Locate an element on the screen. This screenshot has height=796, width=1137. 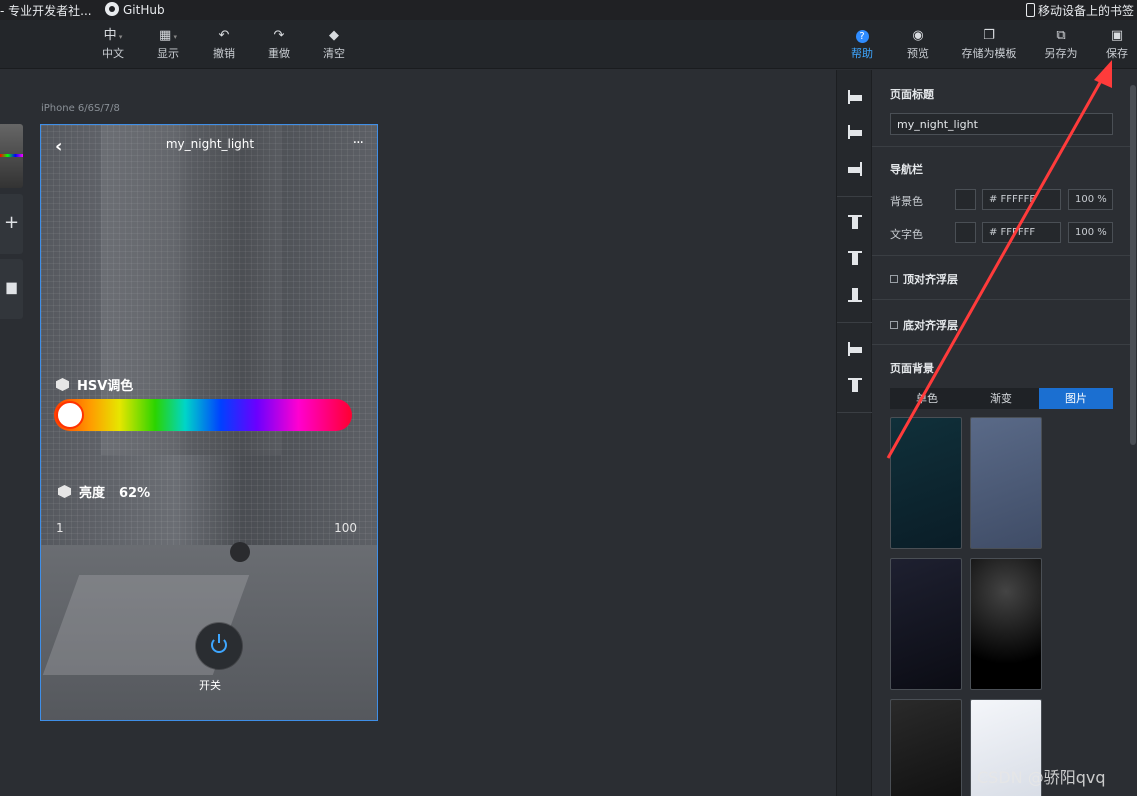
github-icon is located at coordinates (112, 9).